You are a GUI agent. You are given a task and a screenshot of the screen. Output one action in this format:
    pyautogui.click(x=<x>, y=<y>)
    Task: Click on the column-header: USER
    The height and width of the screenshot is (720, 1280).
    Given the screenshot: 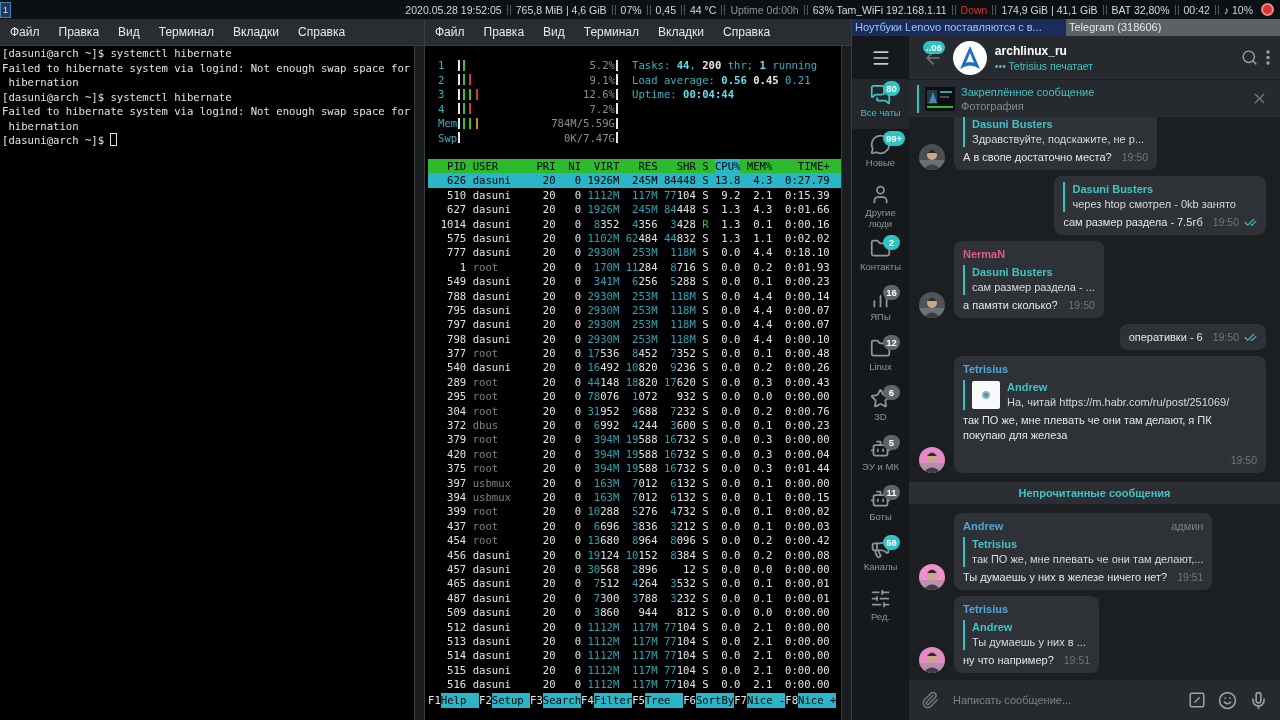 What is the action you would take?
    pyautogui.click(x=501, y=166)
    